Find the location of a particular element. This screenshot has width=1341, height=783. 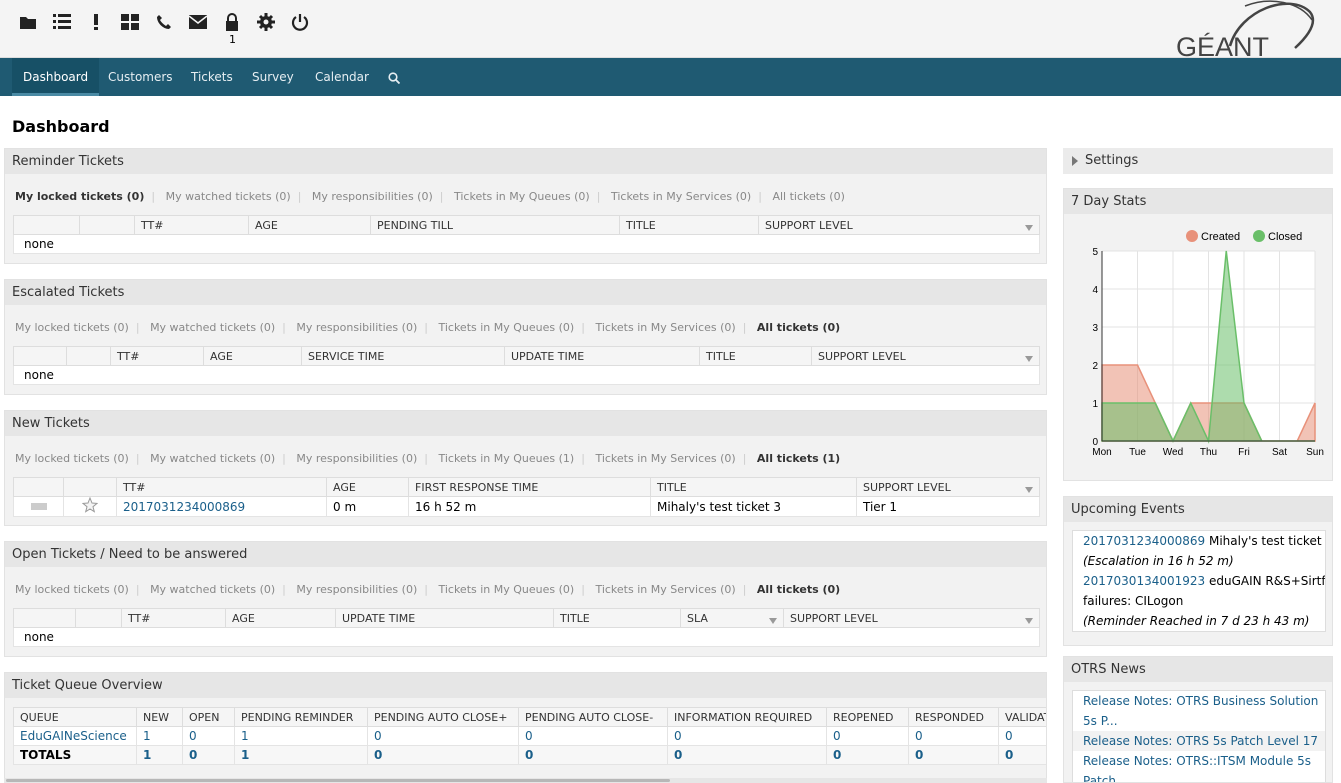

widget-title: Ticket Queue Overview is located at coordinates (525, 685).